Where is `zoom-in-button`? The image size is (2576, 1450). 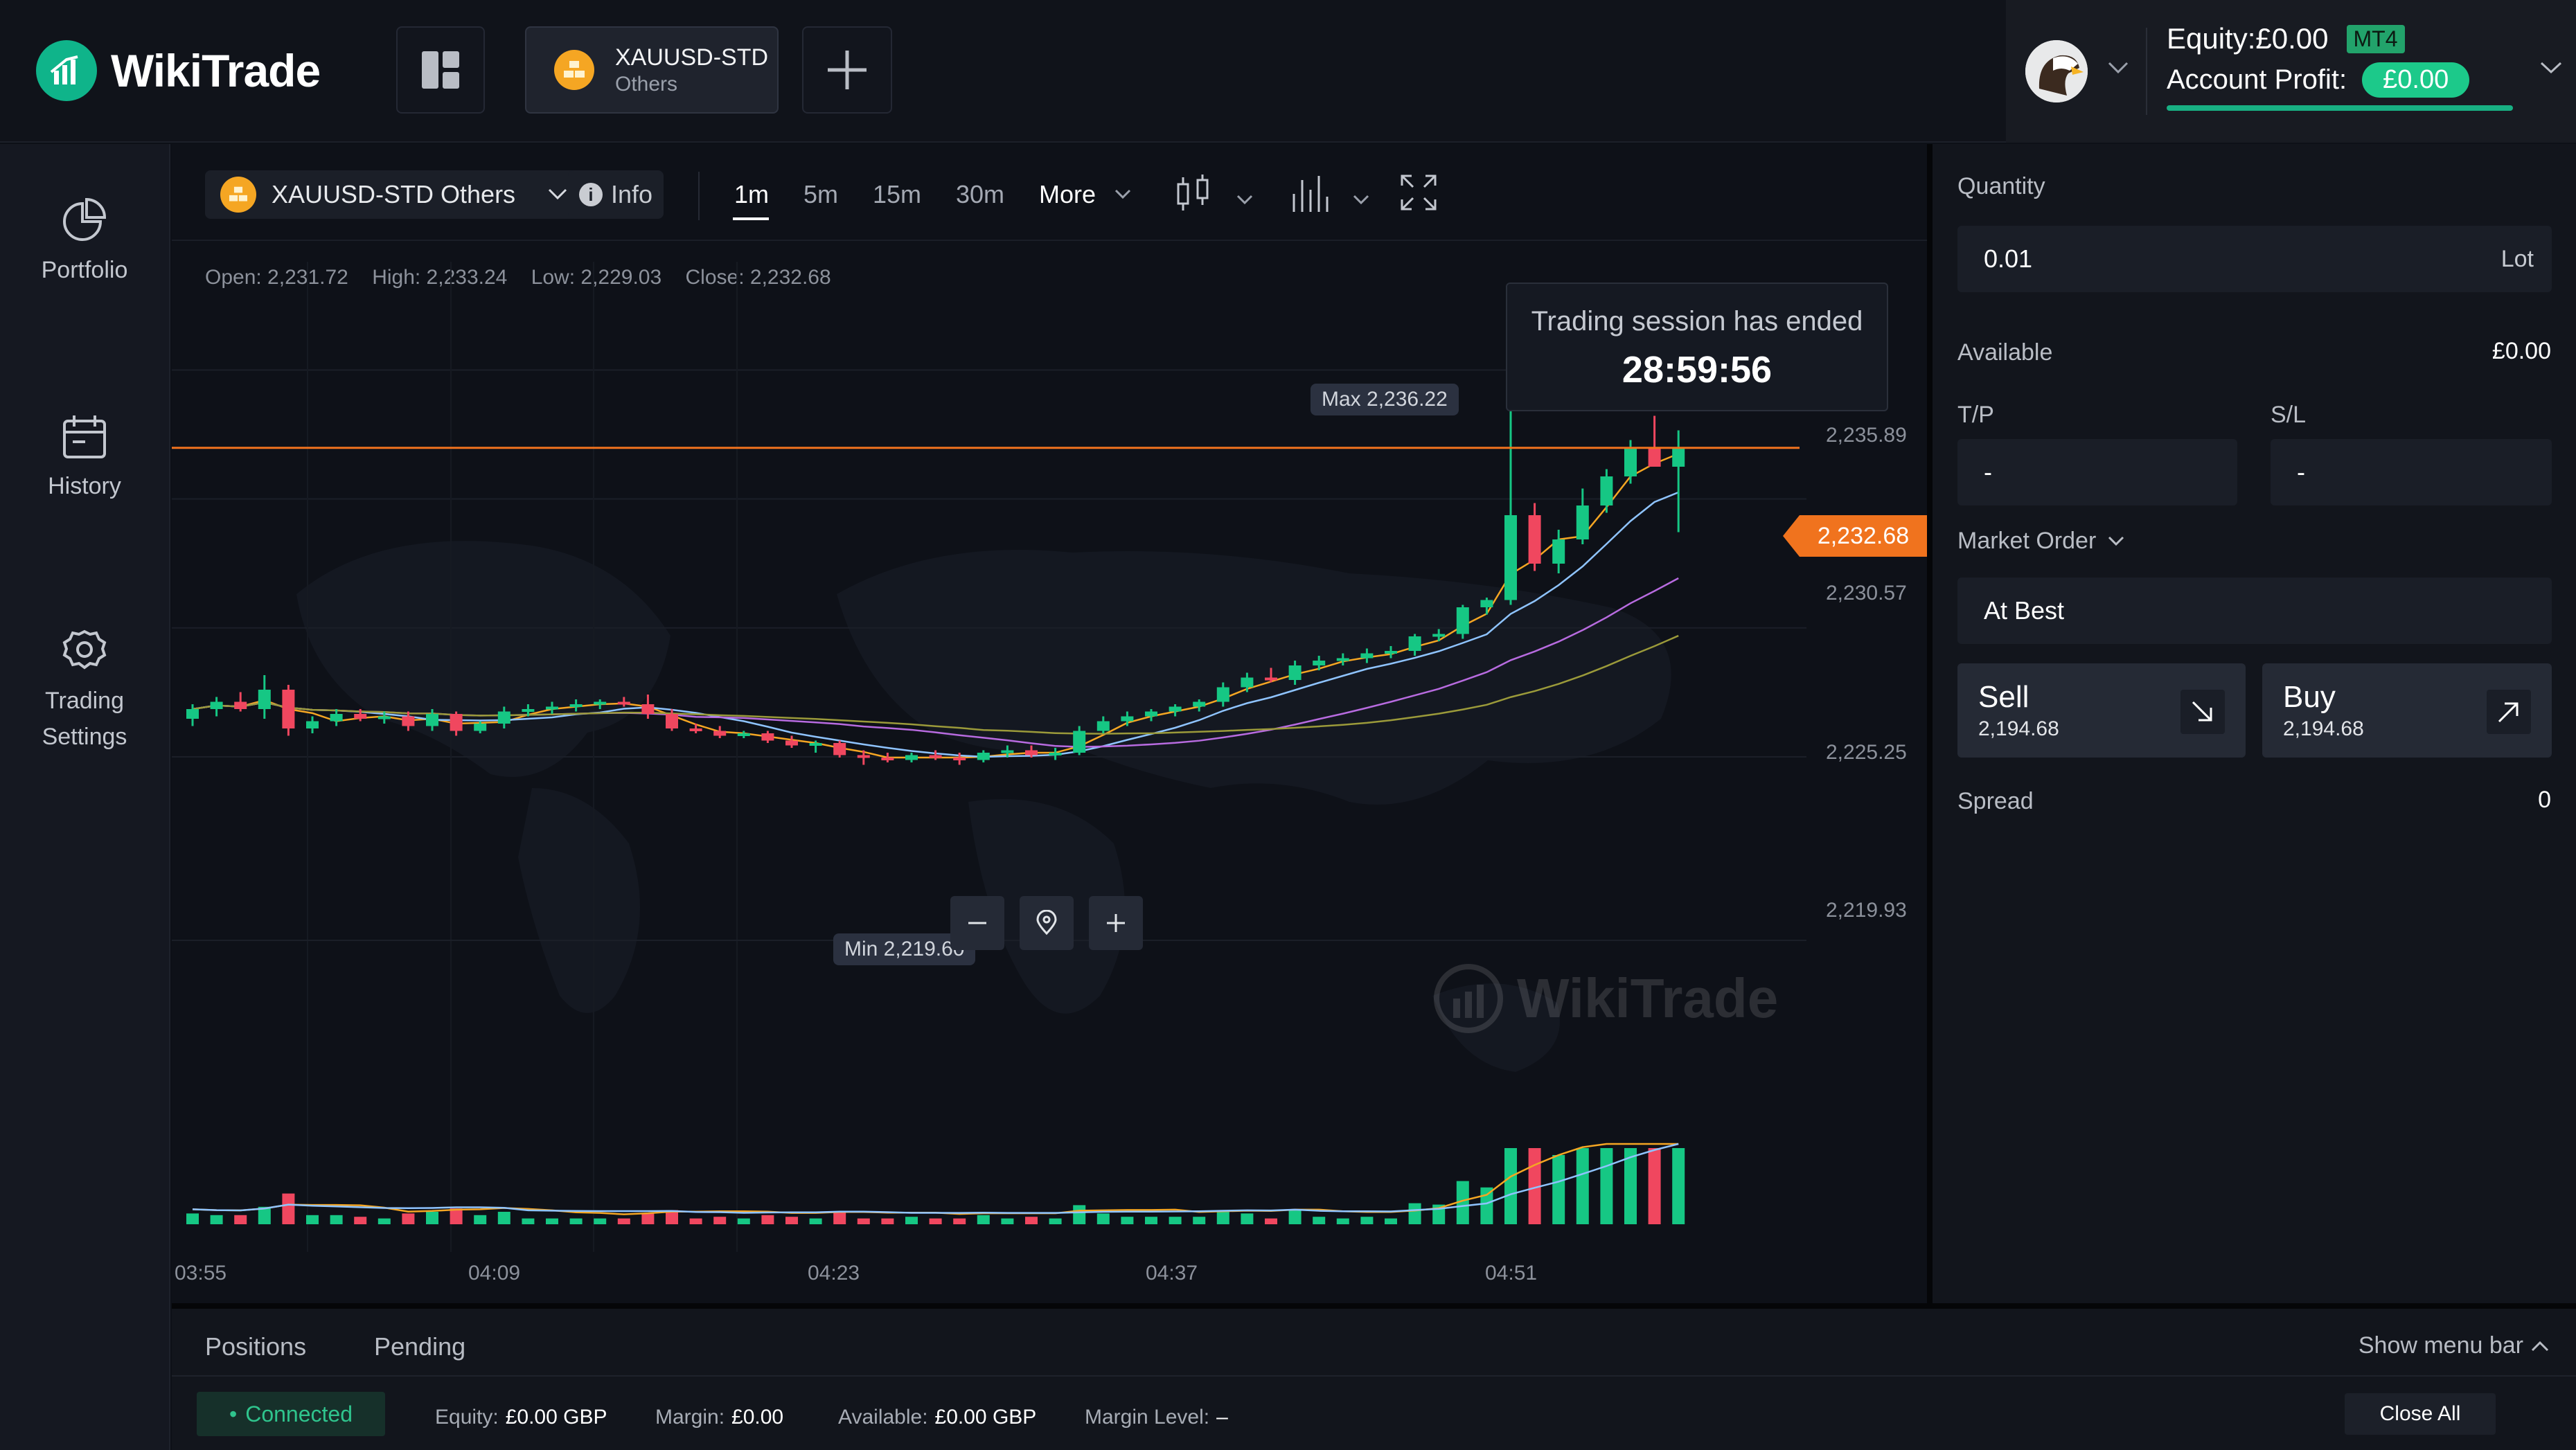
zoom-in-button is located at coordinates (1116, 923).